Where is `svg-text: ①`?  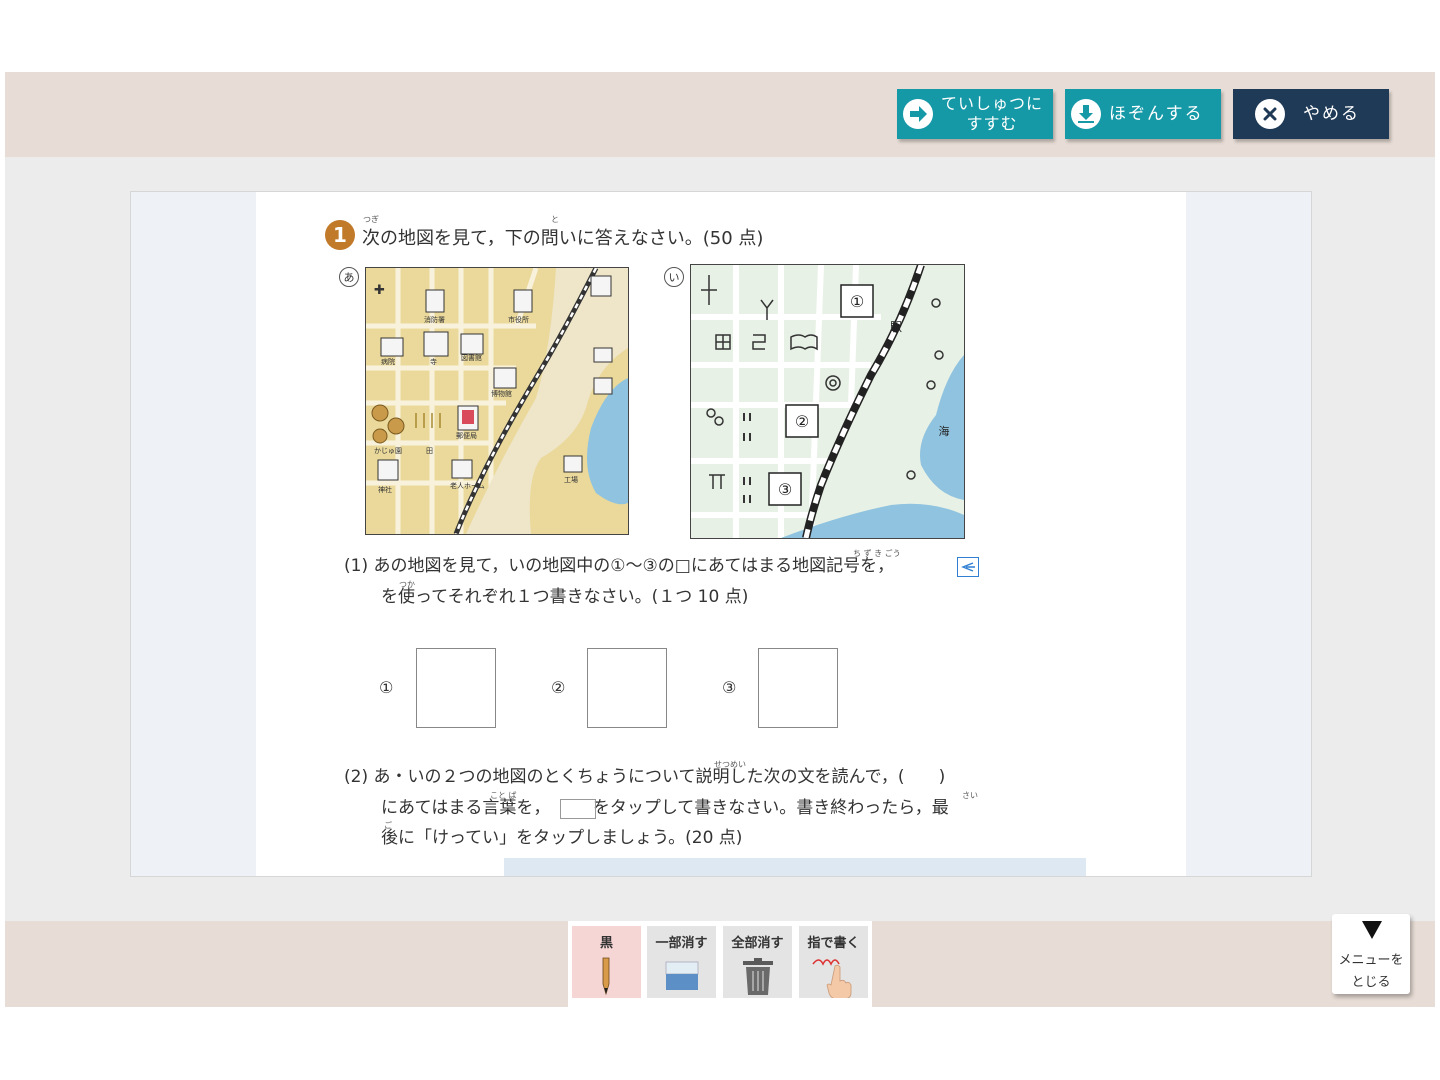 svg-text: ① is located at coordinates (857, 301).